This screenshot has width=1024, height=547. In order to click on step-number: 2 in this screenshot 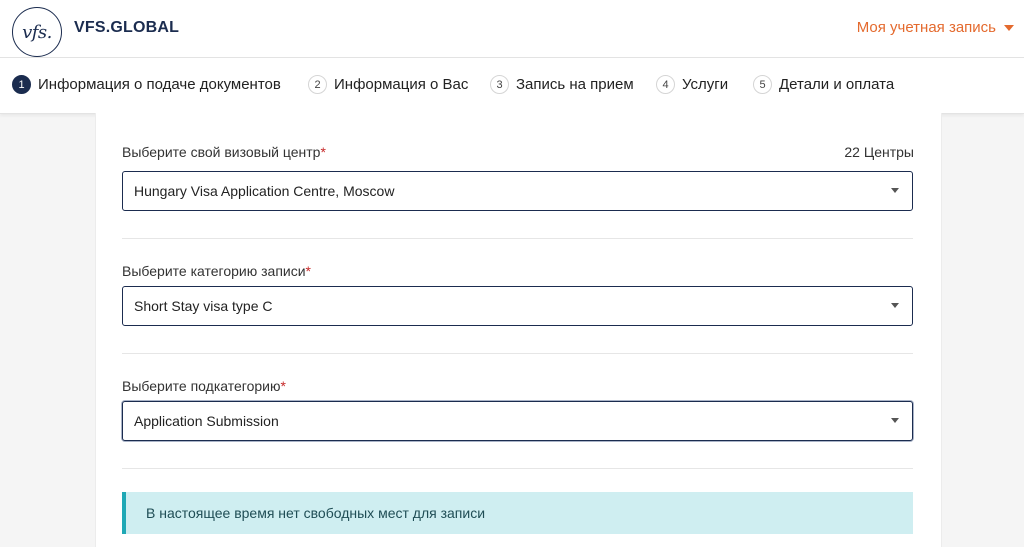, I will do `click(317, 84)`.